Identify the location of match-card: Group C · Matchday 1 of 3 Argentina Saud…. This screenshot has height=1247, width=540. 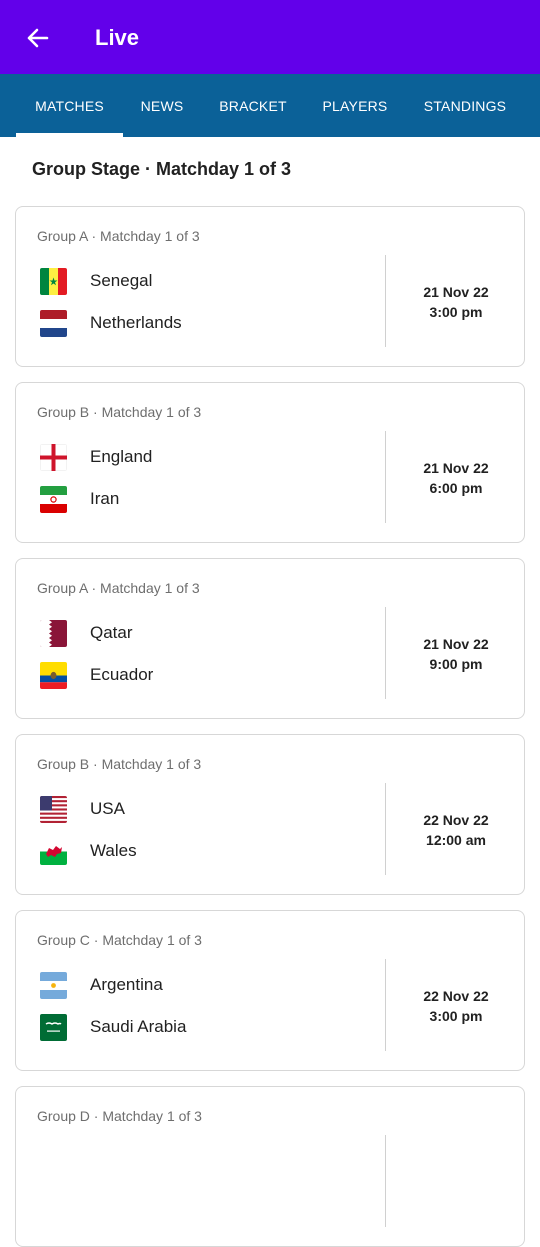
(270, 990).